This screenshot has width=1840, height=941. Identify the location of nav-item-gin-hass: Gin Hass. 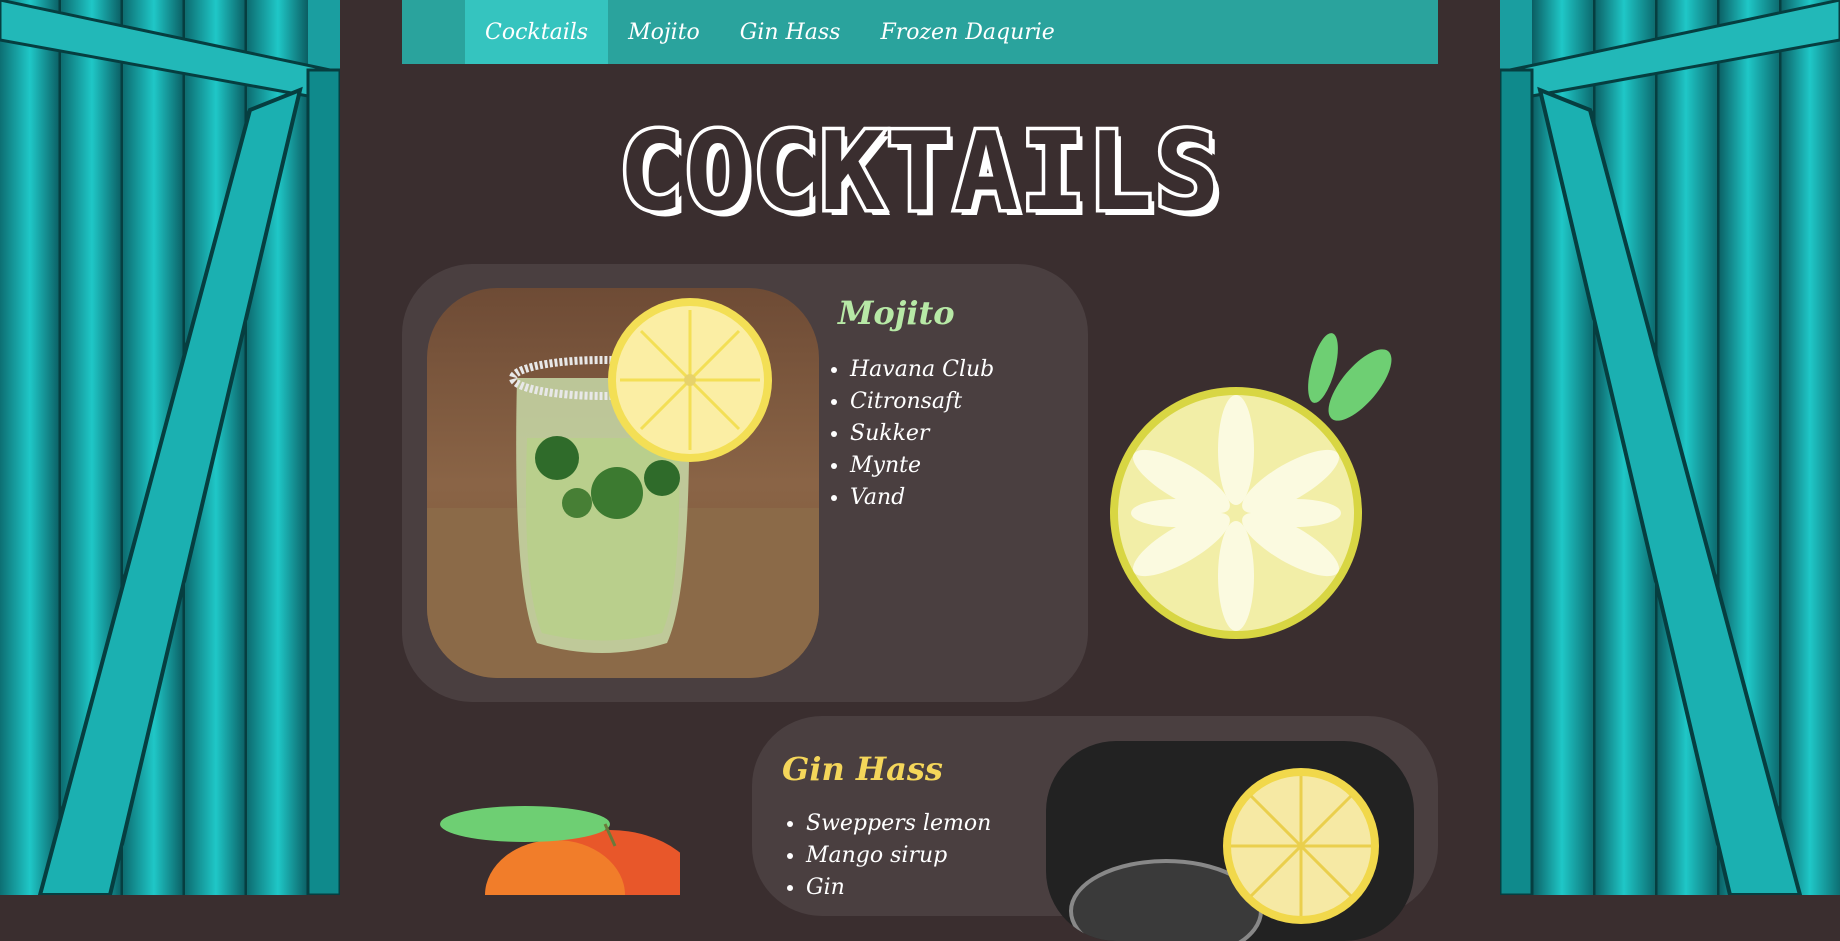
(790, 32).